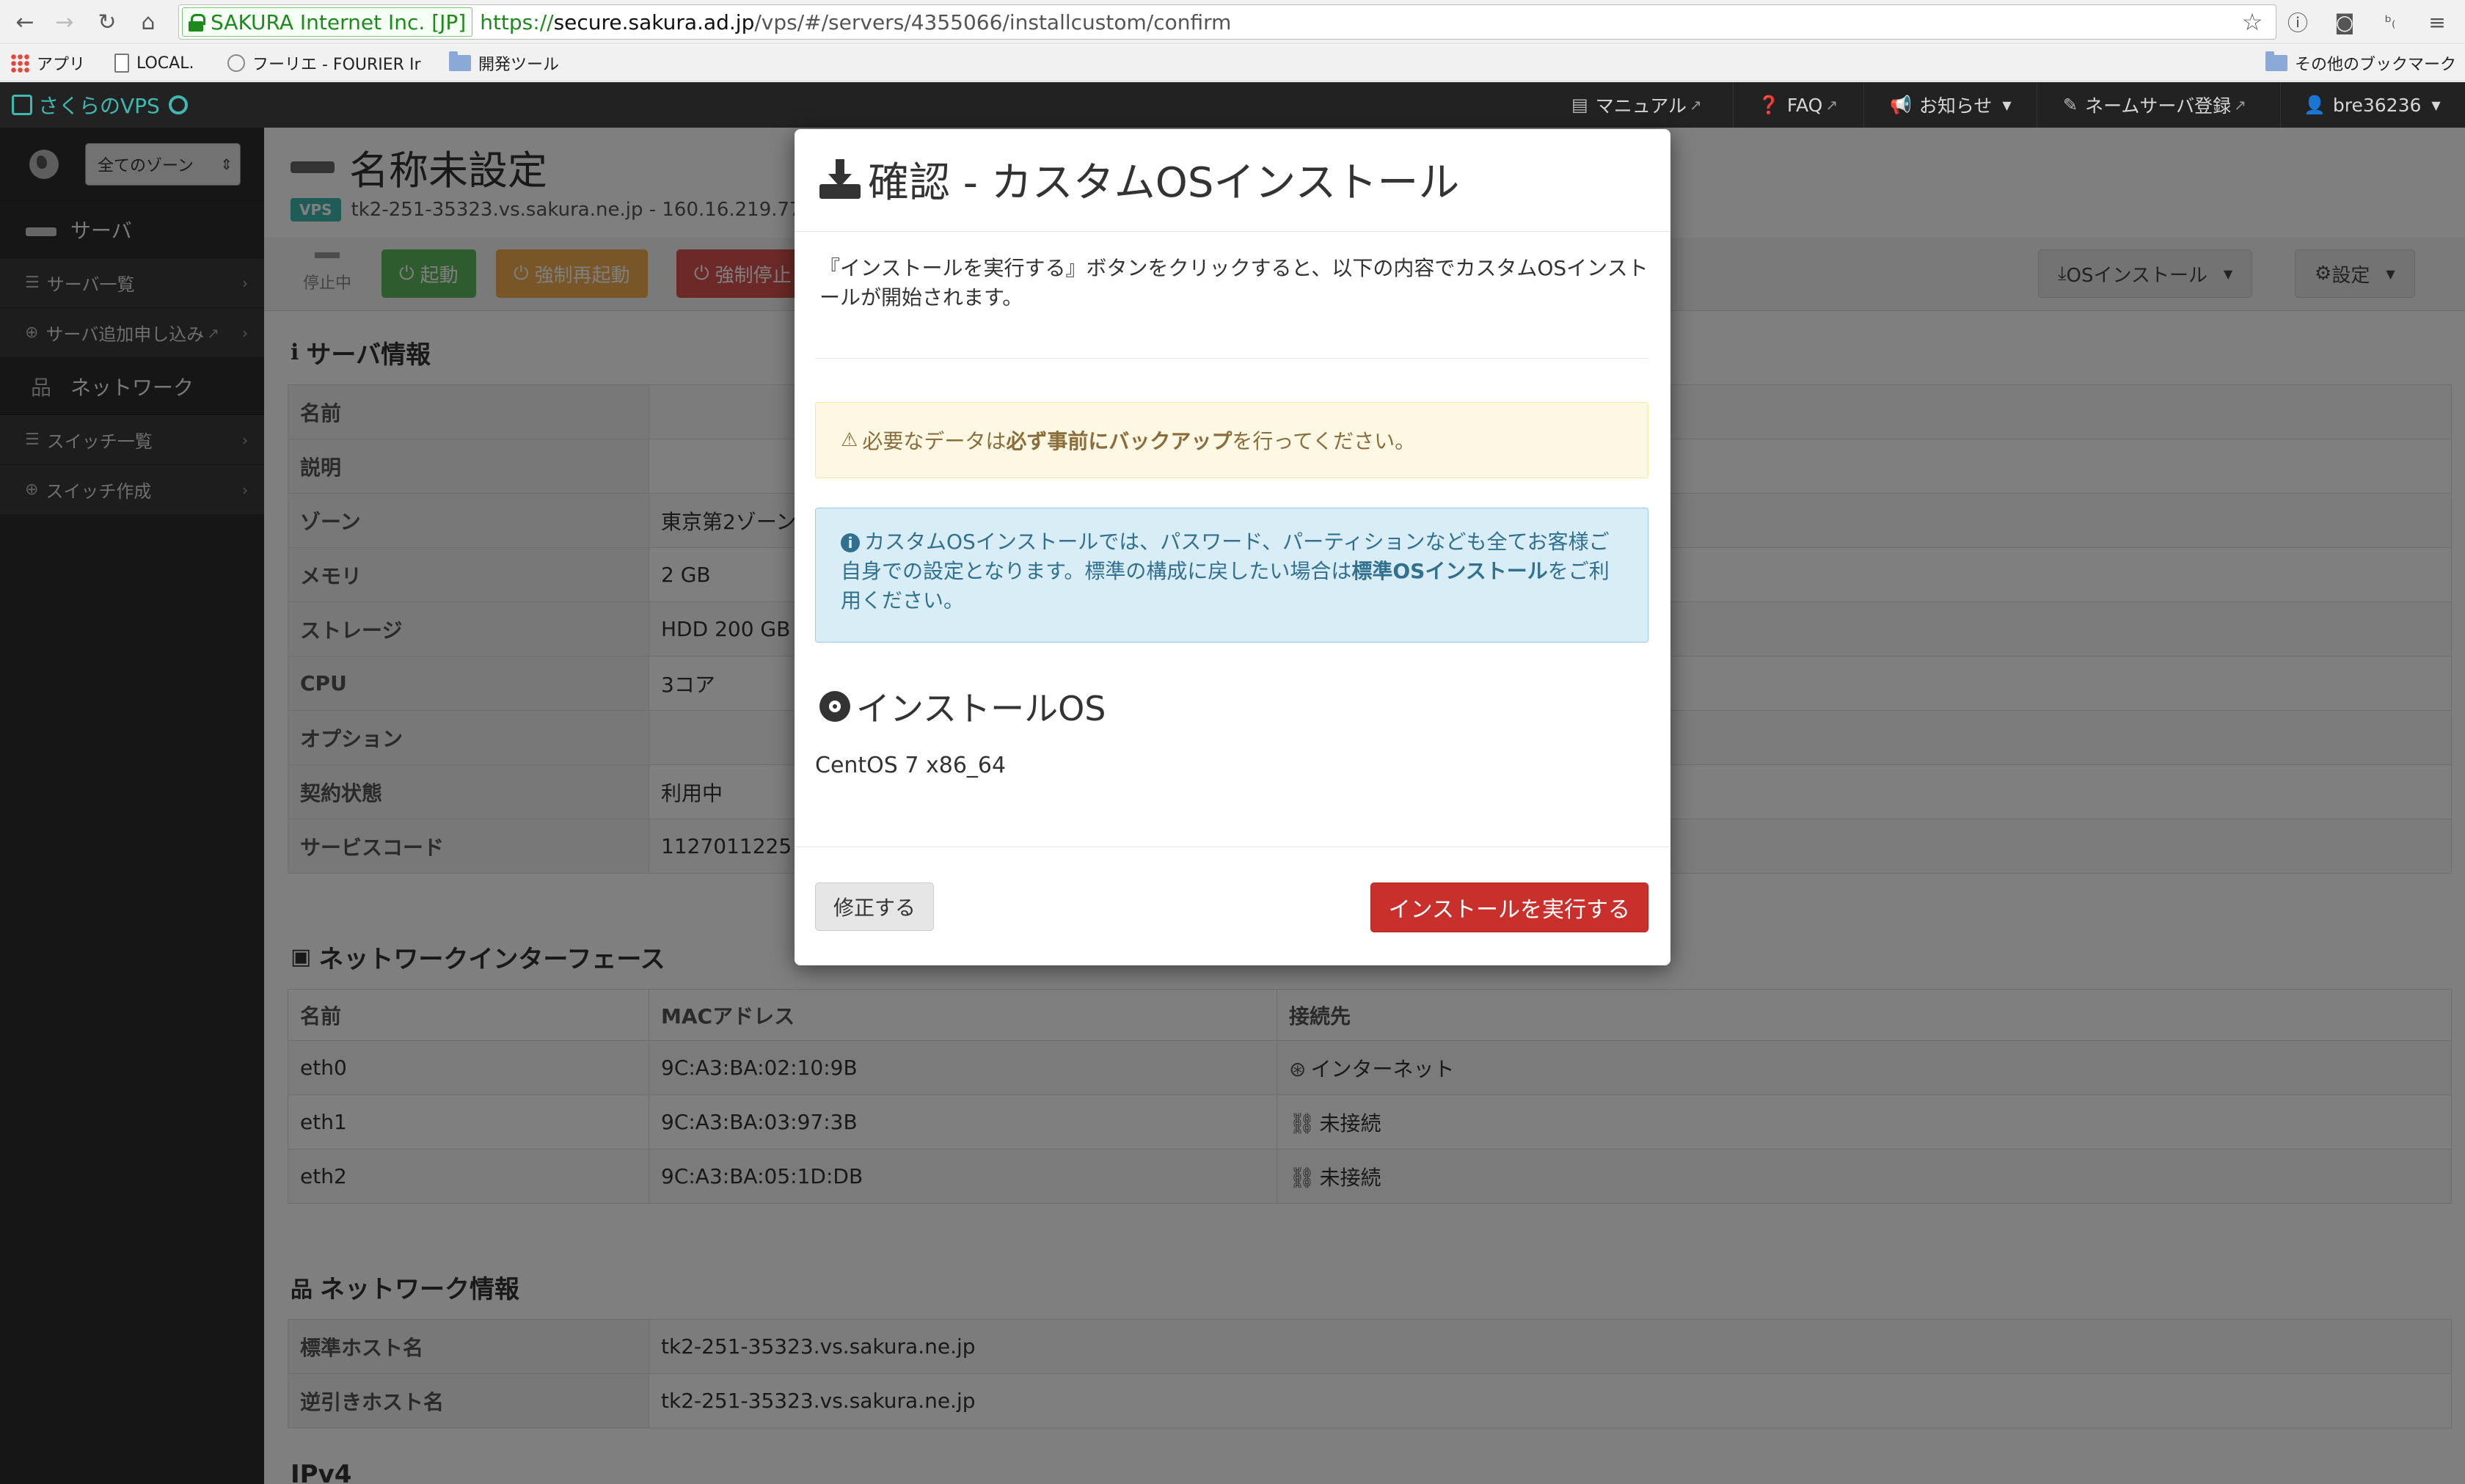 Image resolution: width=2465 pixels, height=1484 pixels. What do you see at coordinates (850, 542) in the screenshot?
I see `info-circle-icon: i` at bounding box center [850, 542].